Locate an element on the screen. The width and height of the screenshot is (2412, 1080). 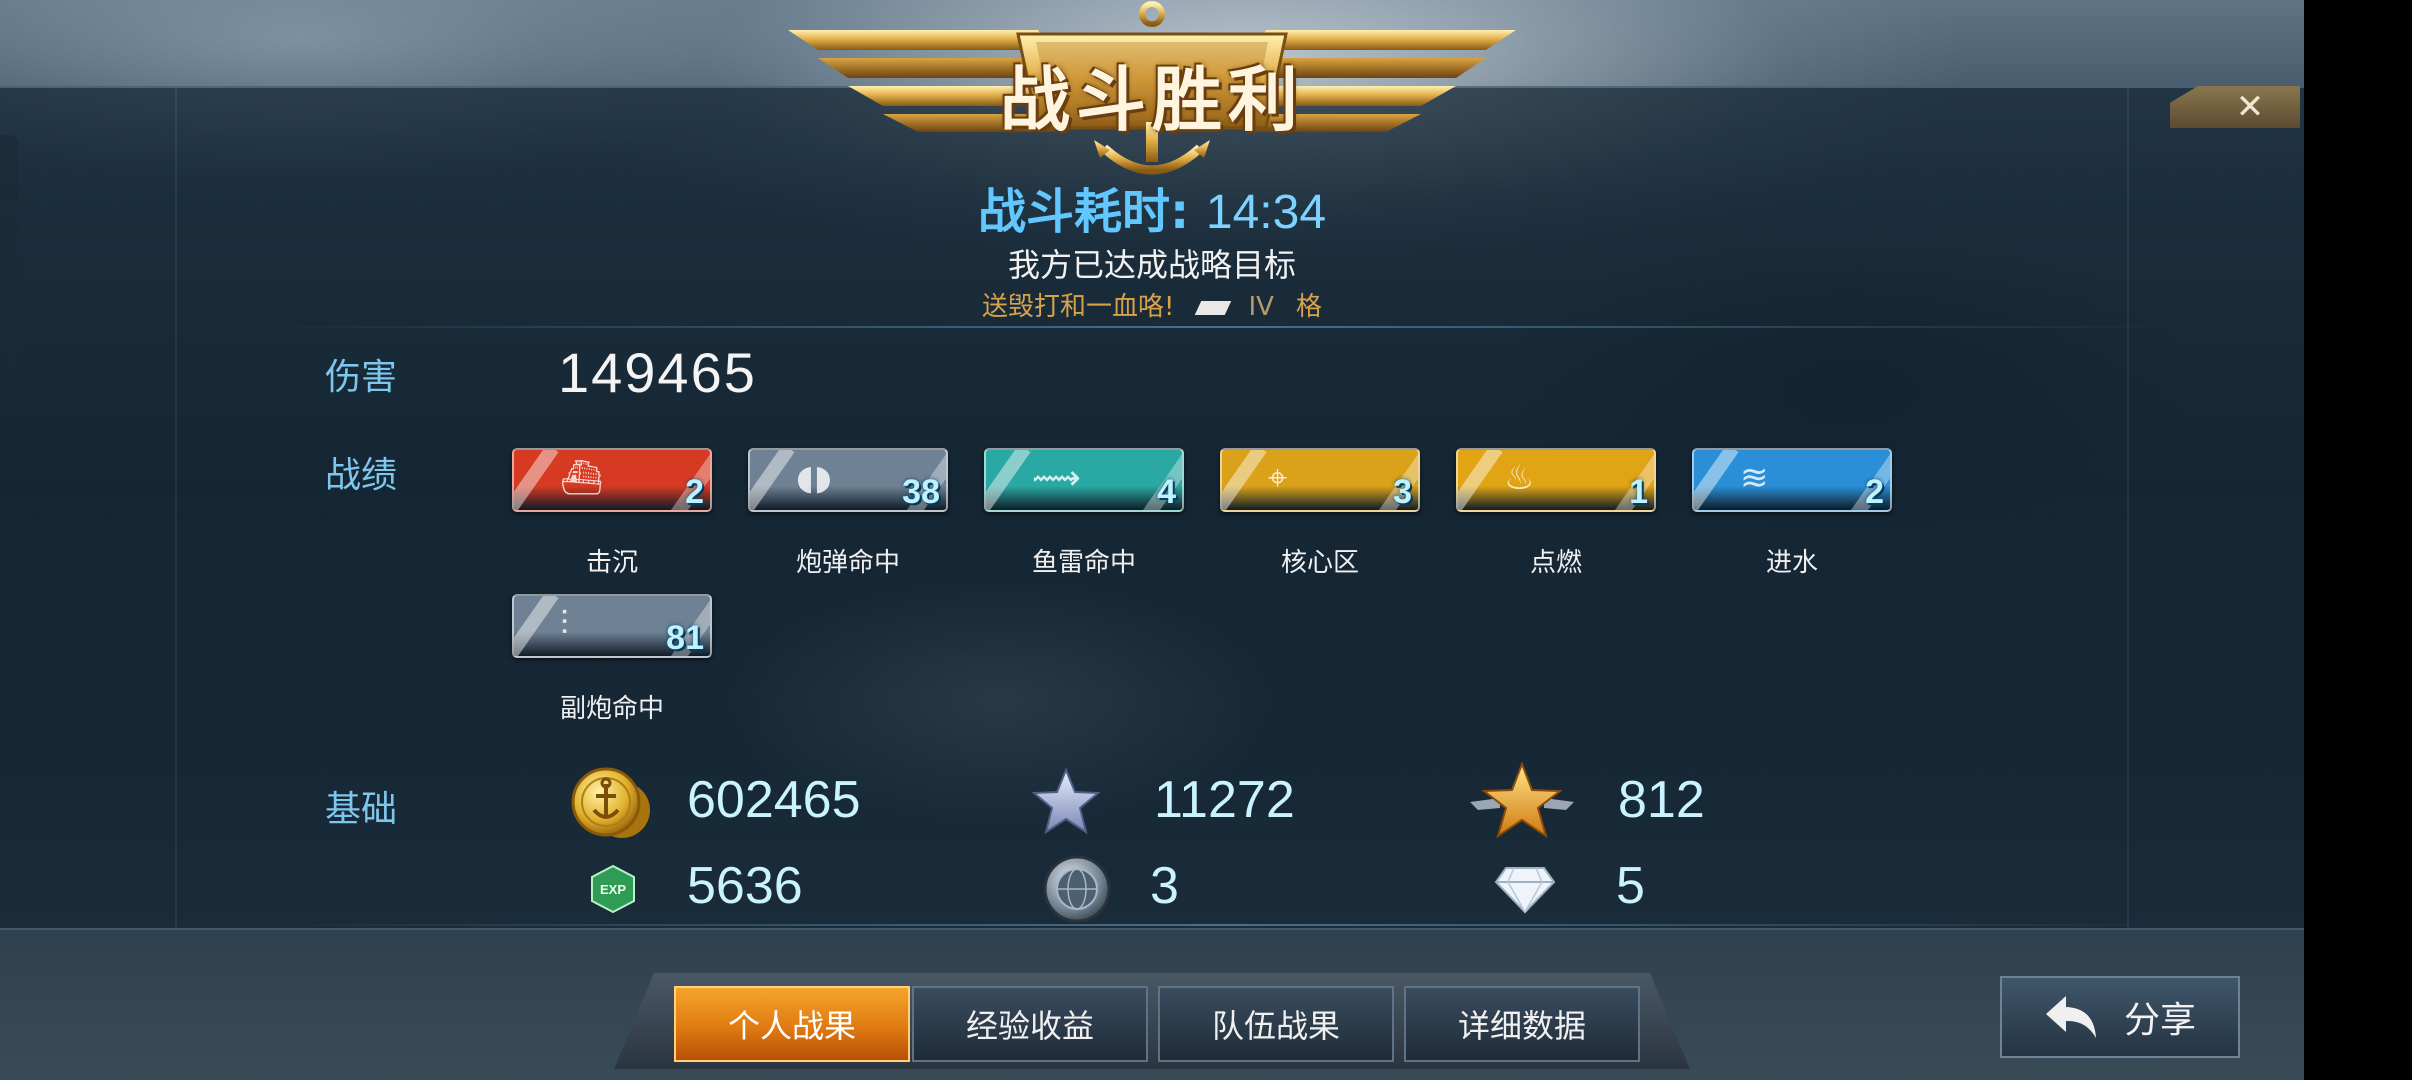
shell-hit-icon: ◖◗ is located at coordinates (814, 478).